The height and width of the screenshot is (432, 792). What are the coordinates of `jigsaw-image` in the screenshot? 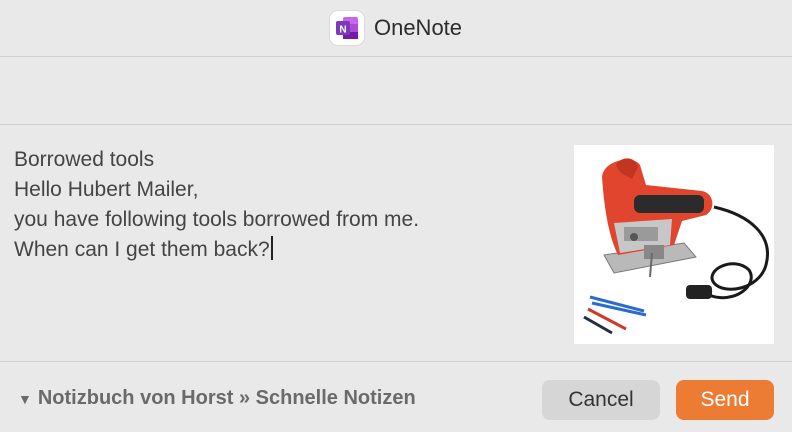 It's located at (676, 246).